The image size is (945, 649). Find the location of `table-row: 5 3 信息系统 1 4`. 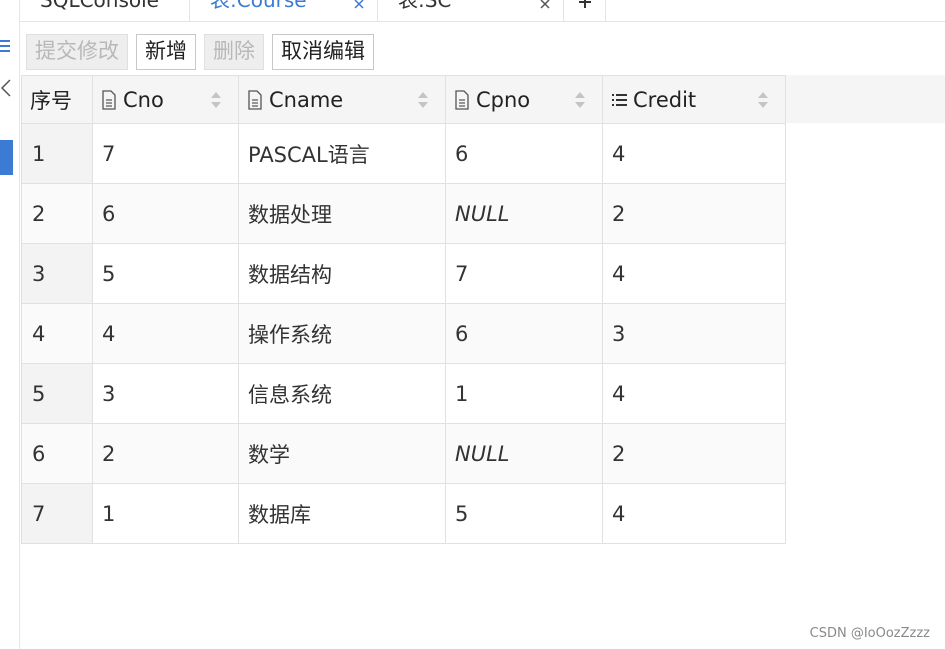

table-row: 5 3 信息系统 1 4 is located at coordinates (403, 393).